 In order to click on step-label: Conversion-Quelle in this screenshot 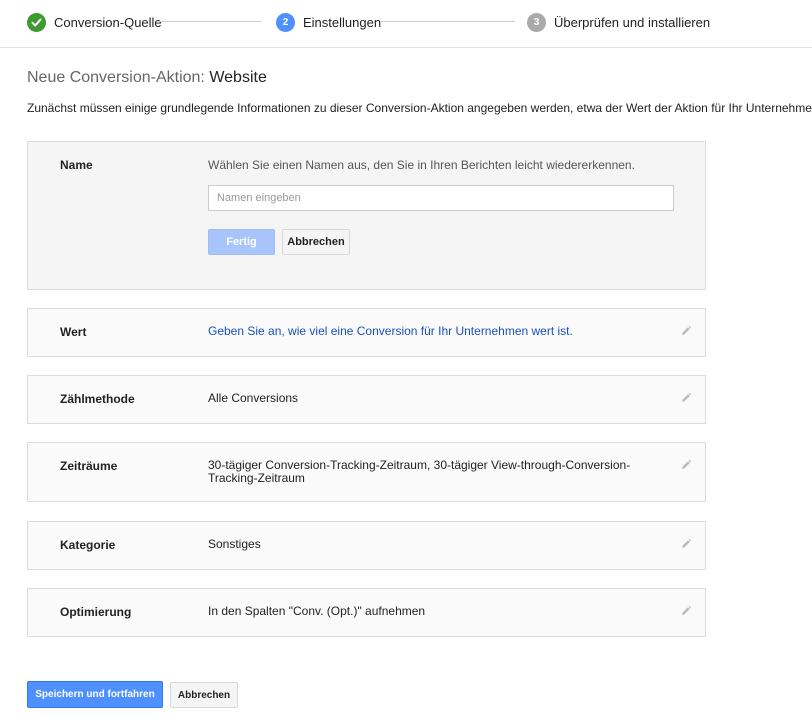, I will do `click(108, 22)`.